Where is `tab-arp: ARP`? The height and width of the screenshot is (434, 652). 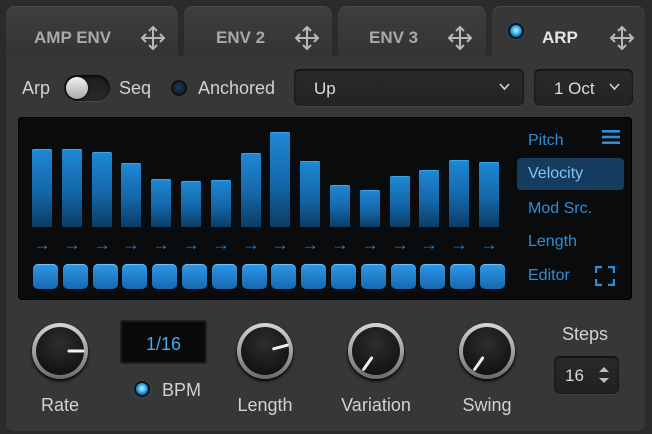 tab-arp: ARP is located at coordinates (568, 31).